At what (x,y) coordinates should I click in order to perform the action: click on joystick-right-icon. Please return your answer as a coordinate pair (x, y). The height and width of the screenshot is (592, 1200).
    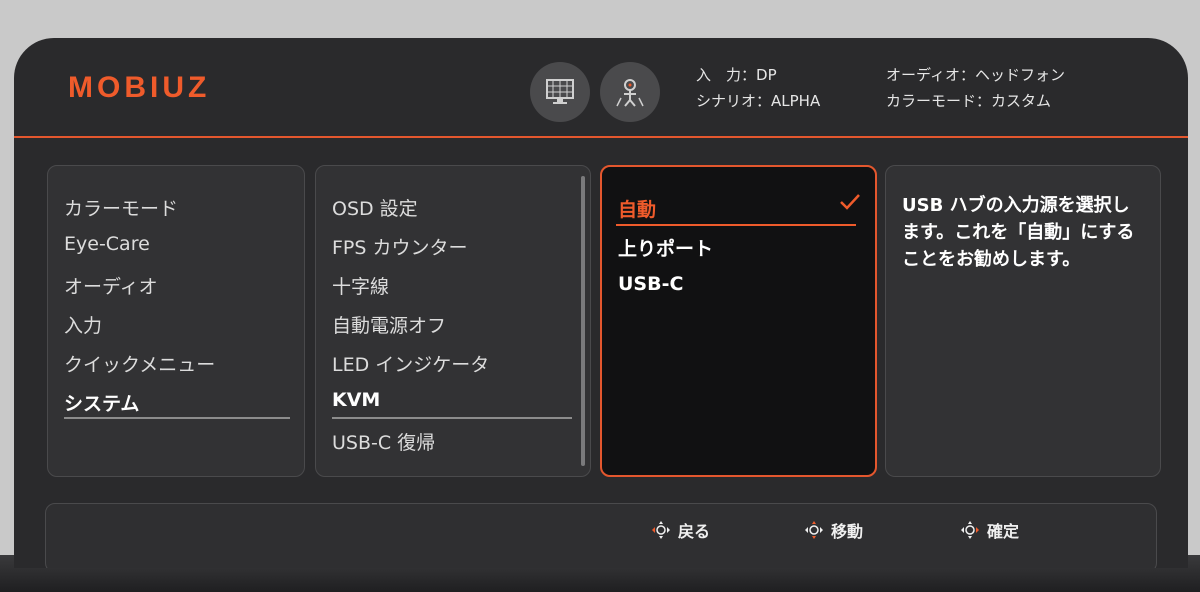
    Looking at the image, I should click on (970, 530).